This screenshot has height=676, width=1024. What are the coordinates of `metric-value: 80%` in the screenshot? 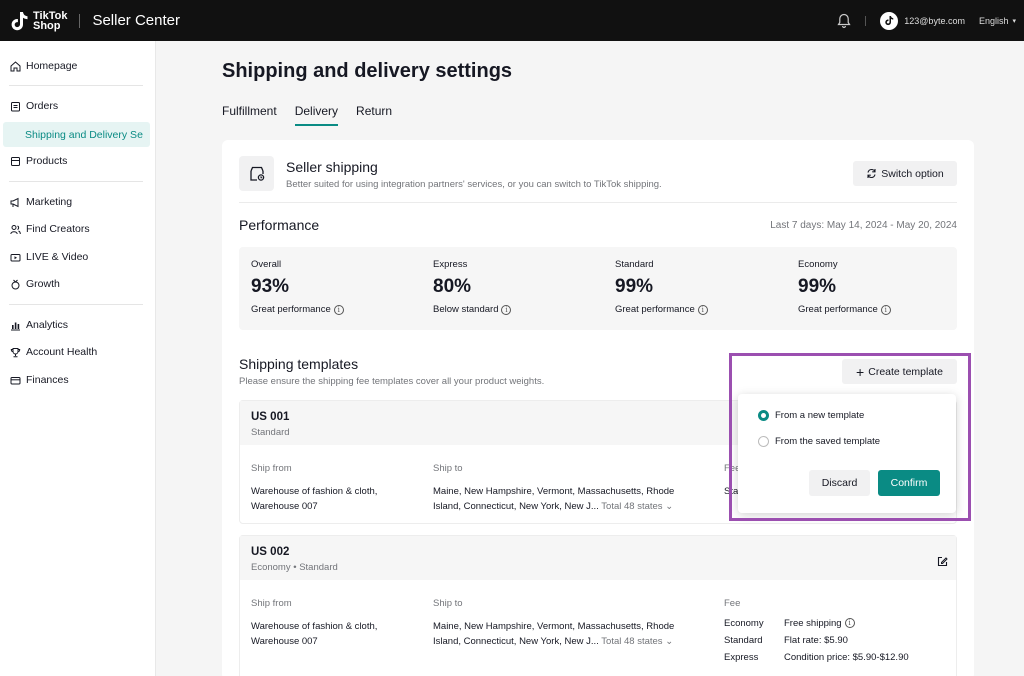 It's located at (452, 286).